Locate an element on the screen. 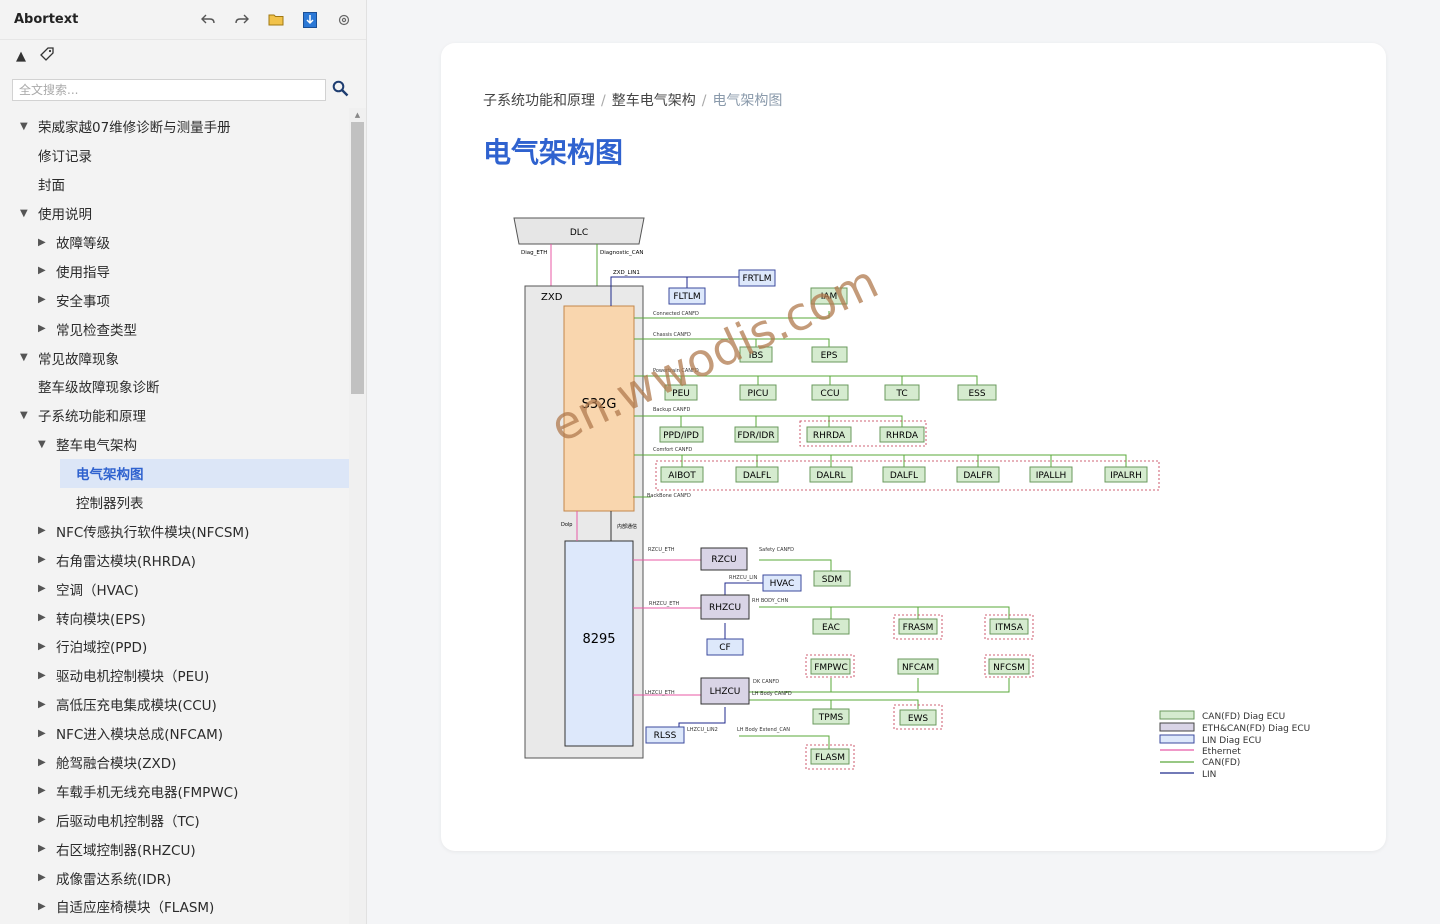 The image size is (1440, 924). tree-item: ▶ NFC进入模块总成(NFCAM) is located at coordinates (174, 733).